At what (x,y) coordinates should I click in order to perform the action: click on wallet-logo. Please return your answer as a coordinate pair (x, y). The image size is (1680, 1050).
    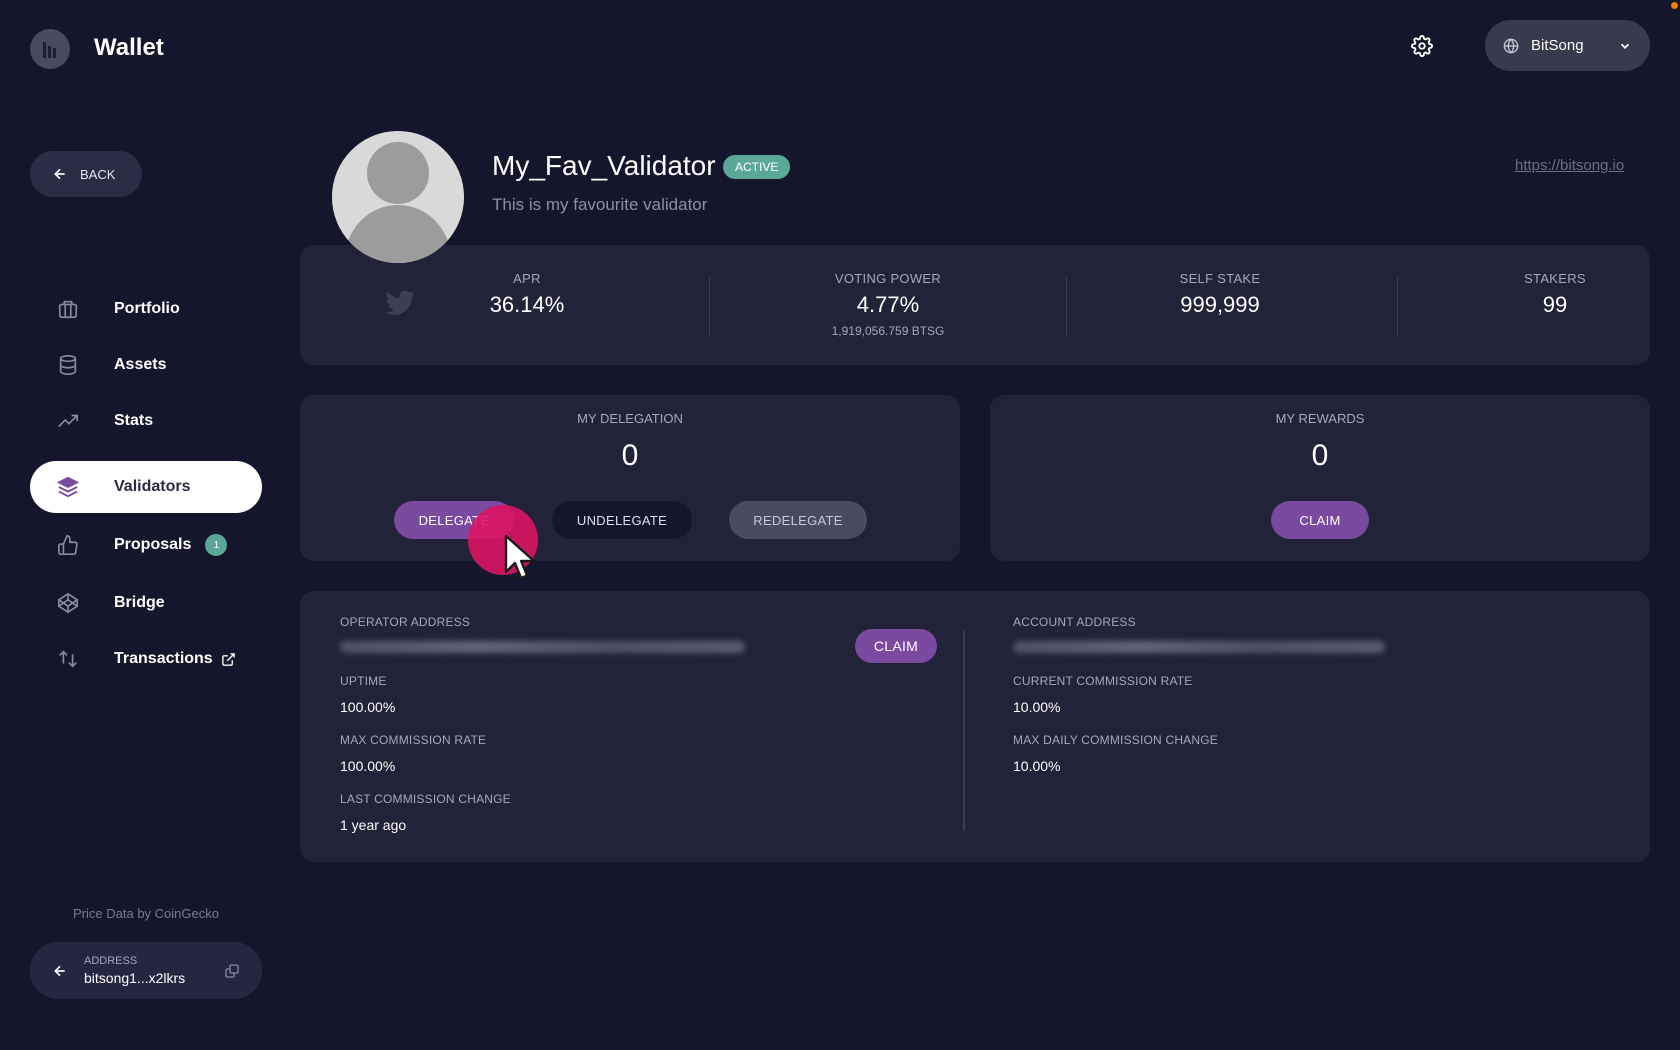
    Looking at the image, I should click on (50, 49).